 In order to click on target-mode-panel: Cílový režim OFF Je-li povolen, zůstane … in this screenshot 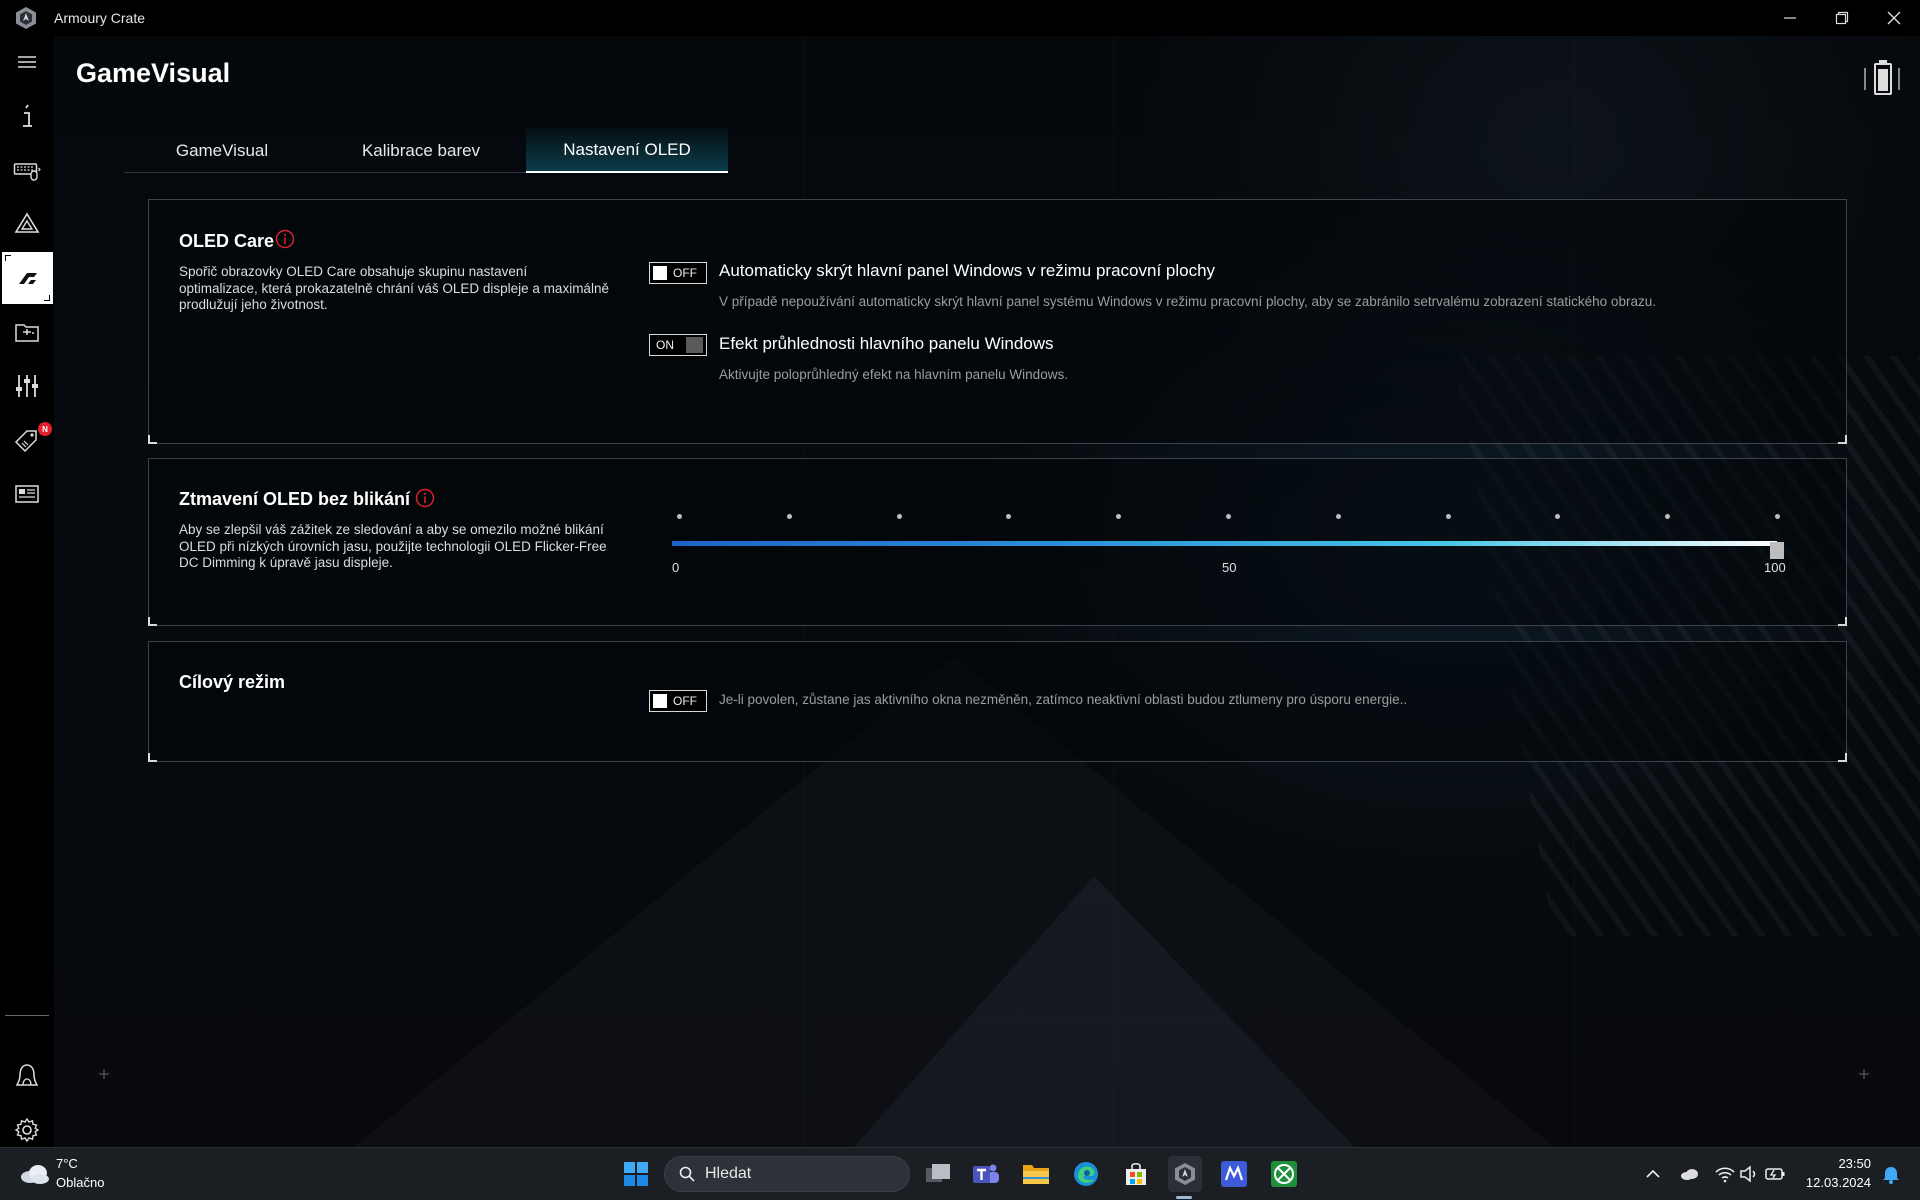, I will do `click(997, 701)`.